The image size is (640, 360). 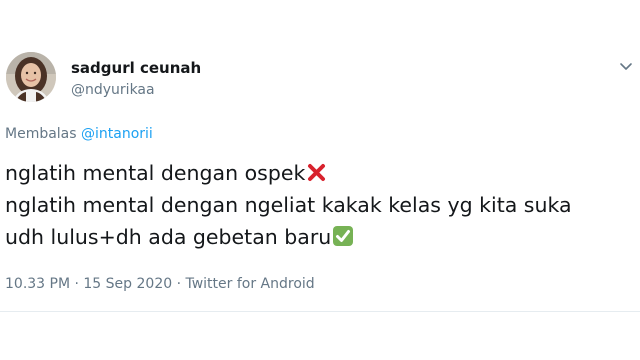 What do you see at coordinates (155, 173) in the screenshot?
I see `tweet-line-1-text: nglatih mental dengan ospek` at bounding box center [155, 173].